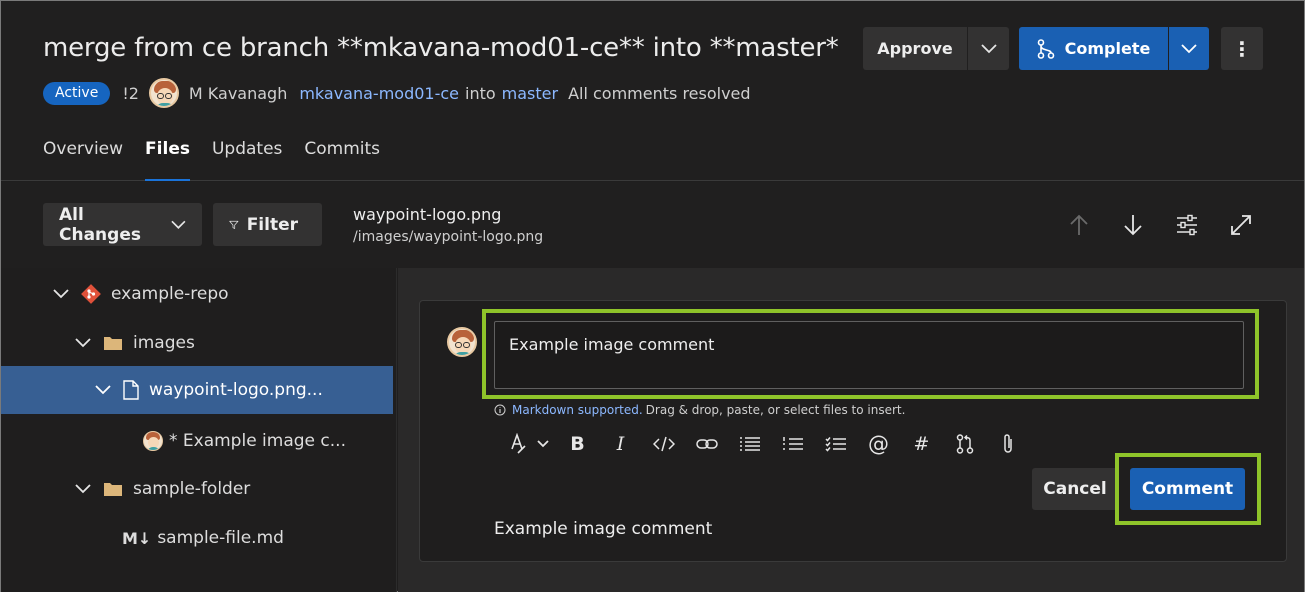 This screenshot has width=1305, height=592. I want to click on status-badge: Active, so click(77, 93).